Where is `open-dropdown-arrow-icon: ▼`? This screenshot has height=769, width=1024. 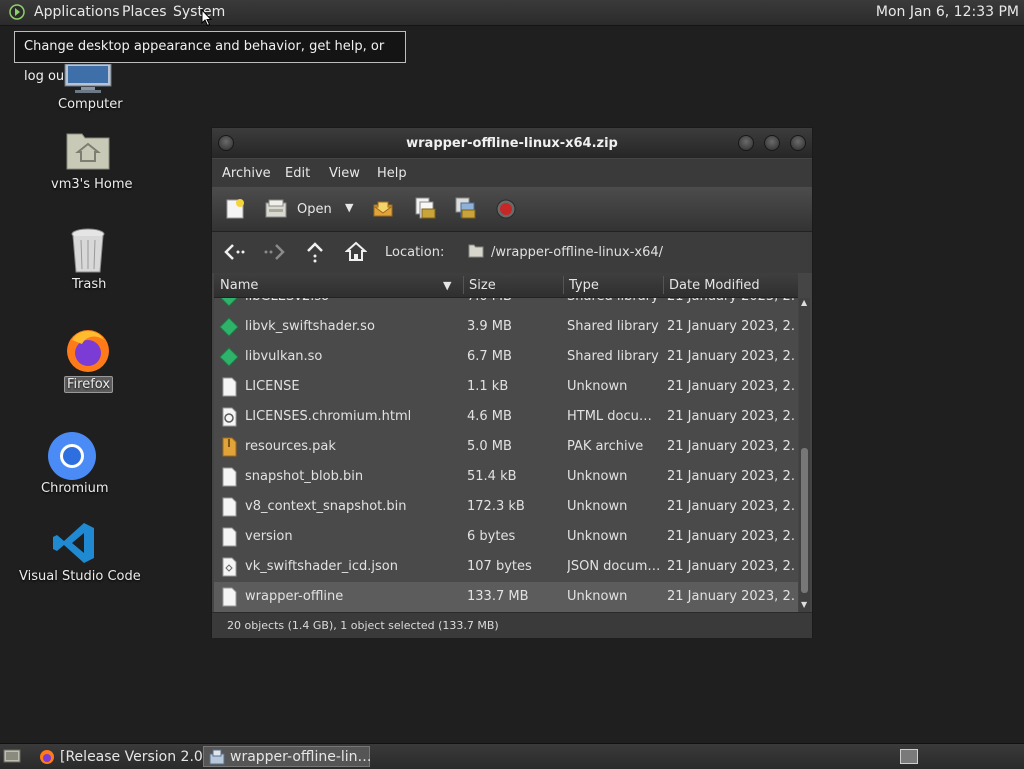 open-dropdown-arrow-icon: ▼ is located at coordinates (349, 207).